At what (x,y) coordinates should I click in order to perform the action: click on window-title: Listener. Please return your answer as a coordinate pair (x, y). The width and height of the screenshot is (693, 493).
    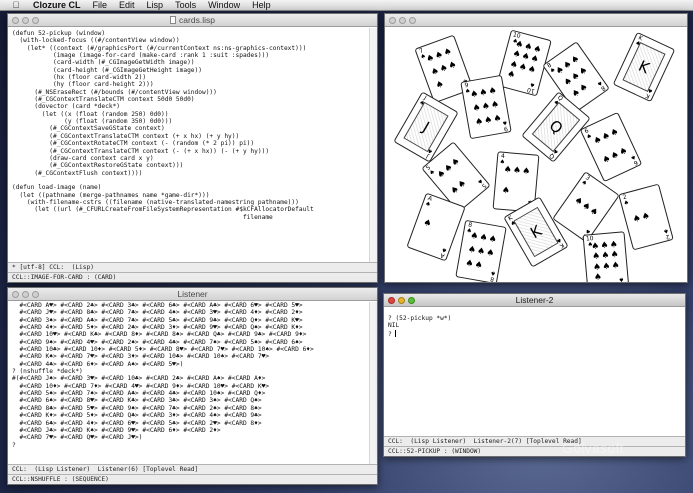
    Looking at the image, I should click on (192, 294).